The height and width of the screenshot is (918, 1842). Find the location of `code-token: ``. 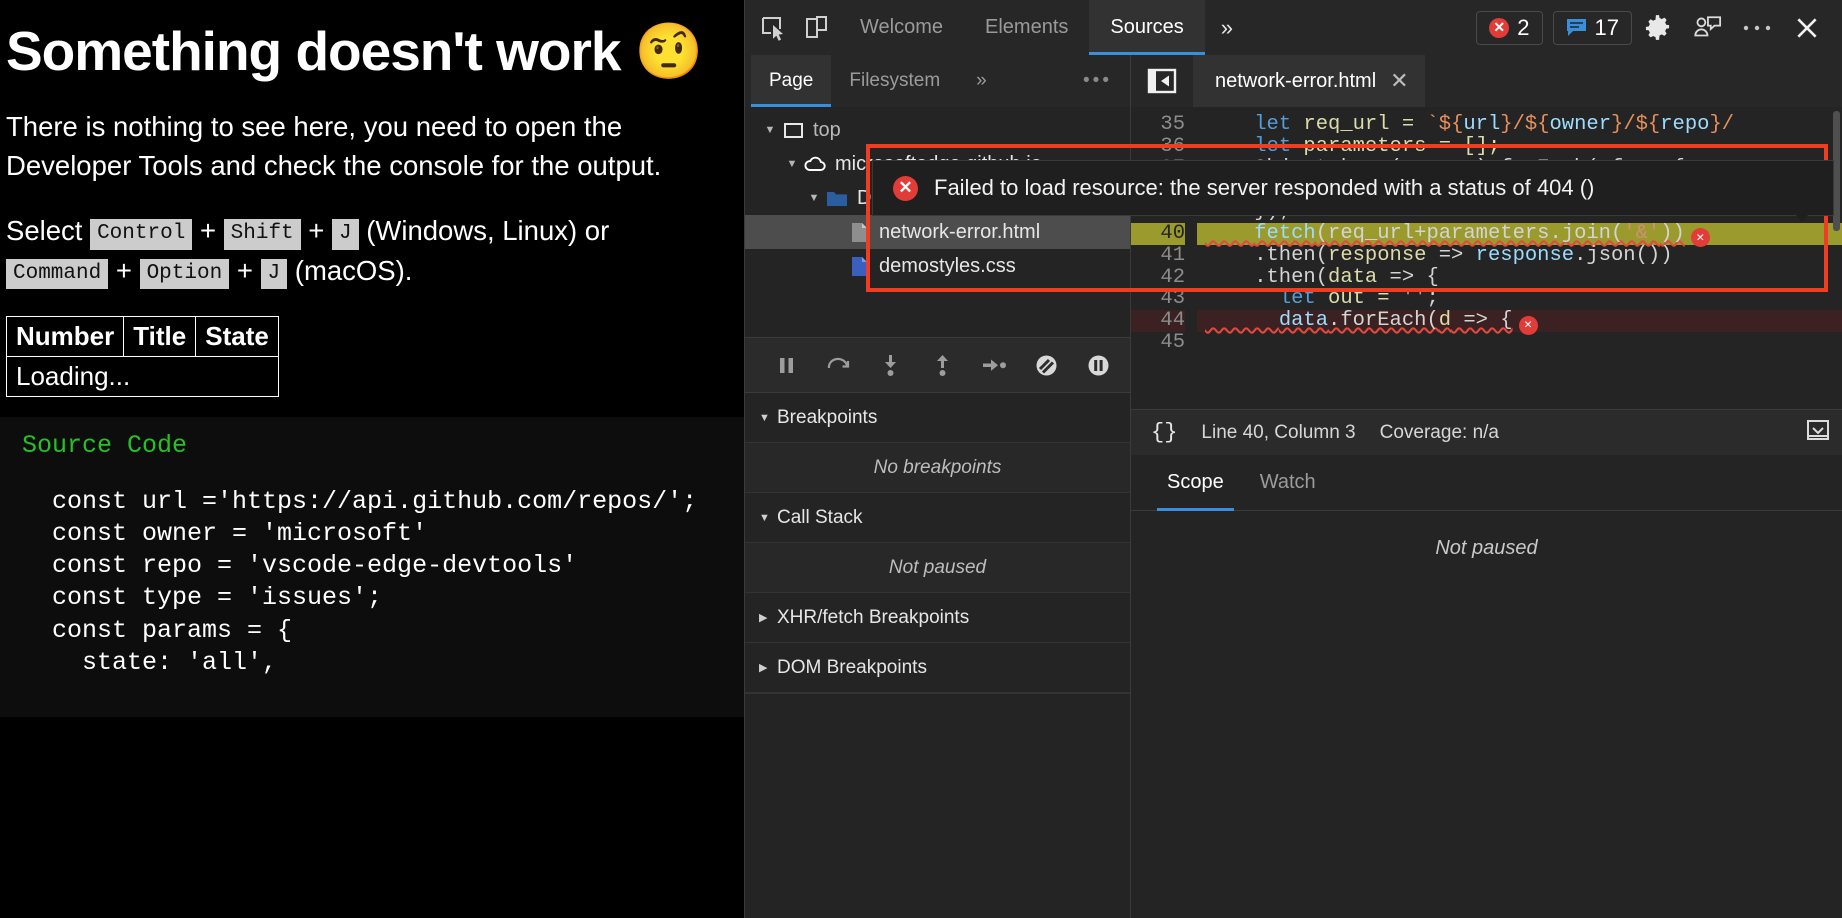

code-token: ` is located at coordinates (1432, 124).